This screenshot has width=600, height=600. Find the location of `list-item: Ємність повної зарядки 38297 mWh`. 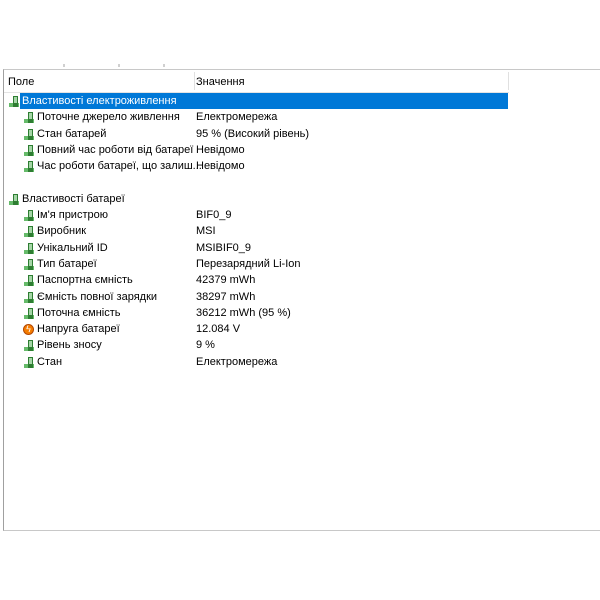

list-item: Ємність повної зарядки 38297 mWh is located at coordinates (256, 297).